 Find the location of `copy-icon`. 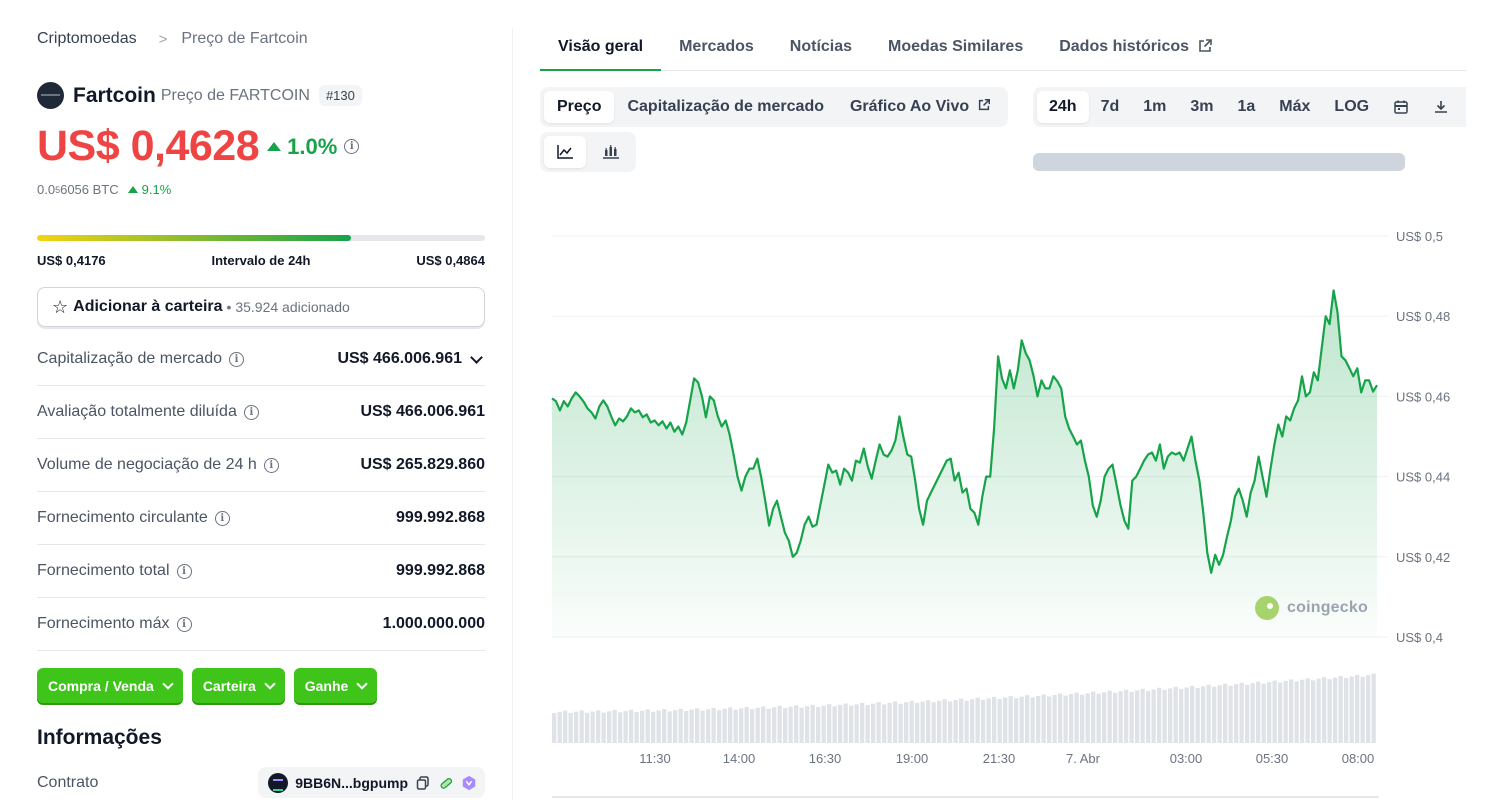

copy-icon is located at coordinates (423, 783).